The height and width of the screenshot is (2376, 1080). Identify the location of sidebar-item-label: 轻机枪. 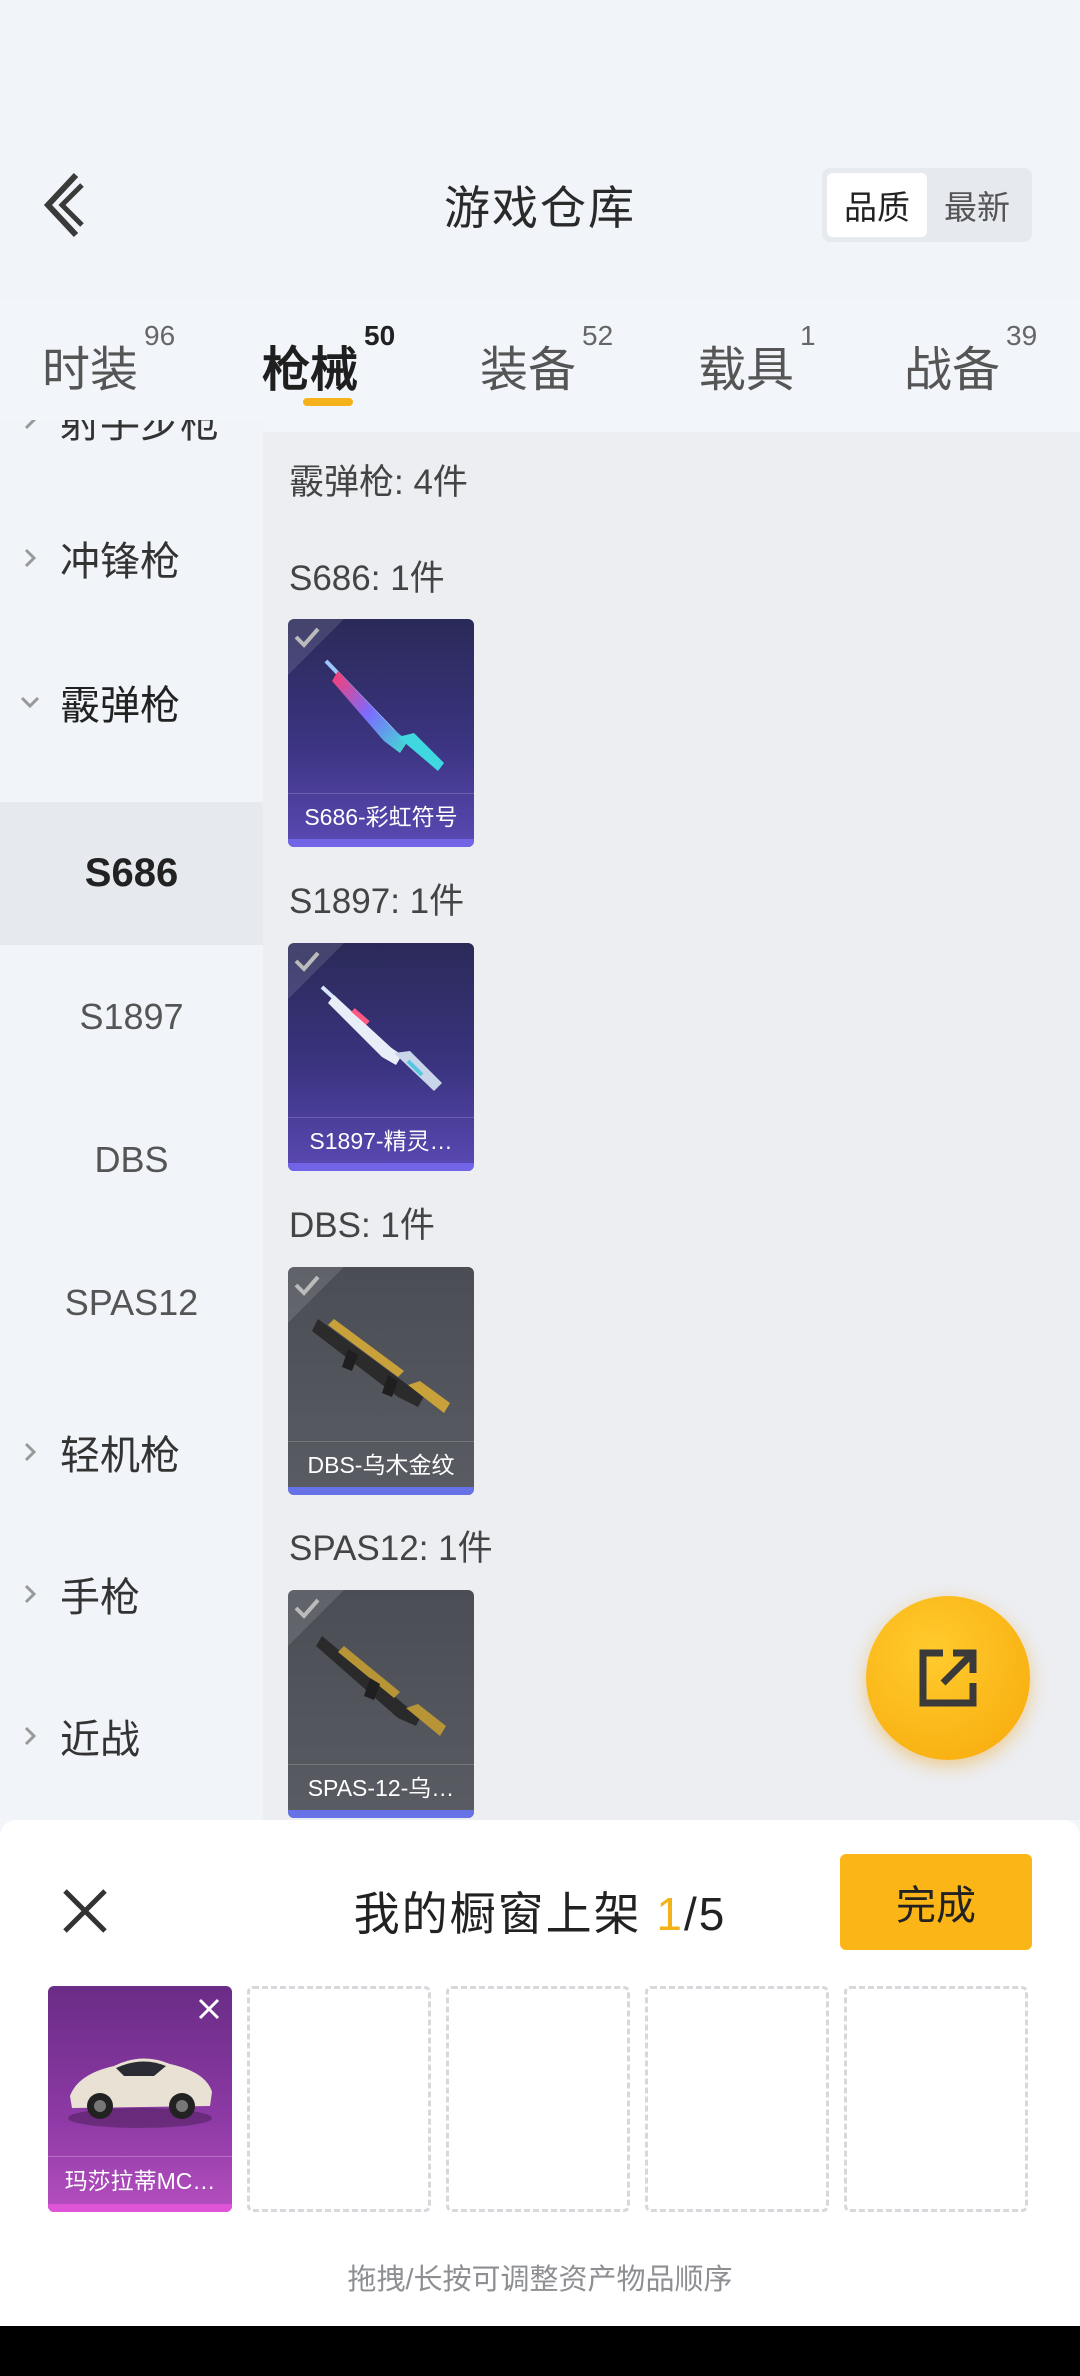
(120, 1456).